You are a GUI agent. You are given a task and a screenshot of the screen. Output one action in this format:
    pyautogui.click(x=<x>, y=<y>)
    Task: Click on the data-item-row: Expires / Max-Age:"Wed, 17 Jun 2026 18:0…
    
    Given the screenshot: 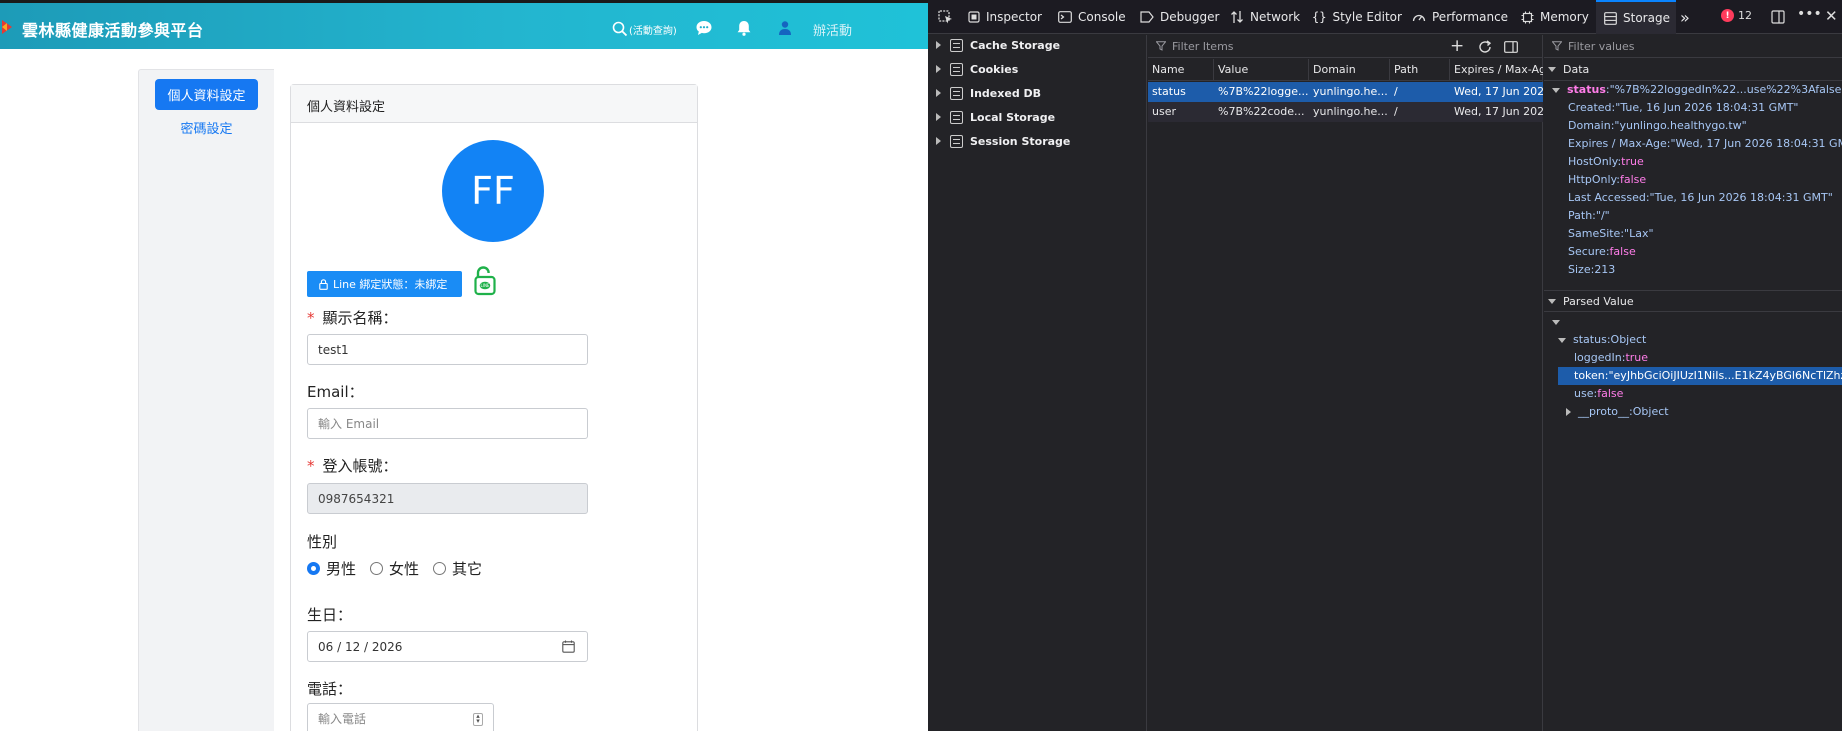 What is the action you would take?
    pyautogui.click(x=1705, y=144)
    